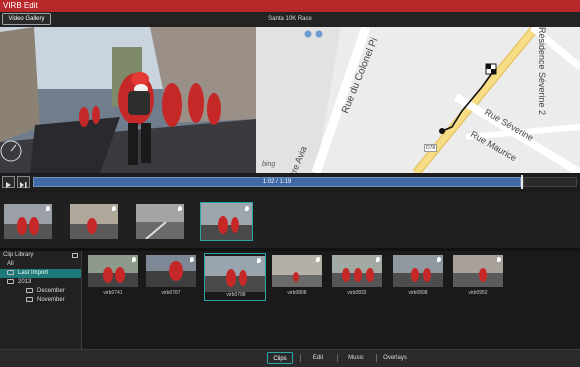  I want to click on library-item-label: November, so click(51, 300).